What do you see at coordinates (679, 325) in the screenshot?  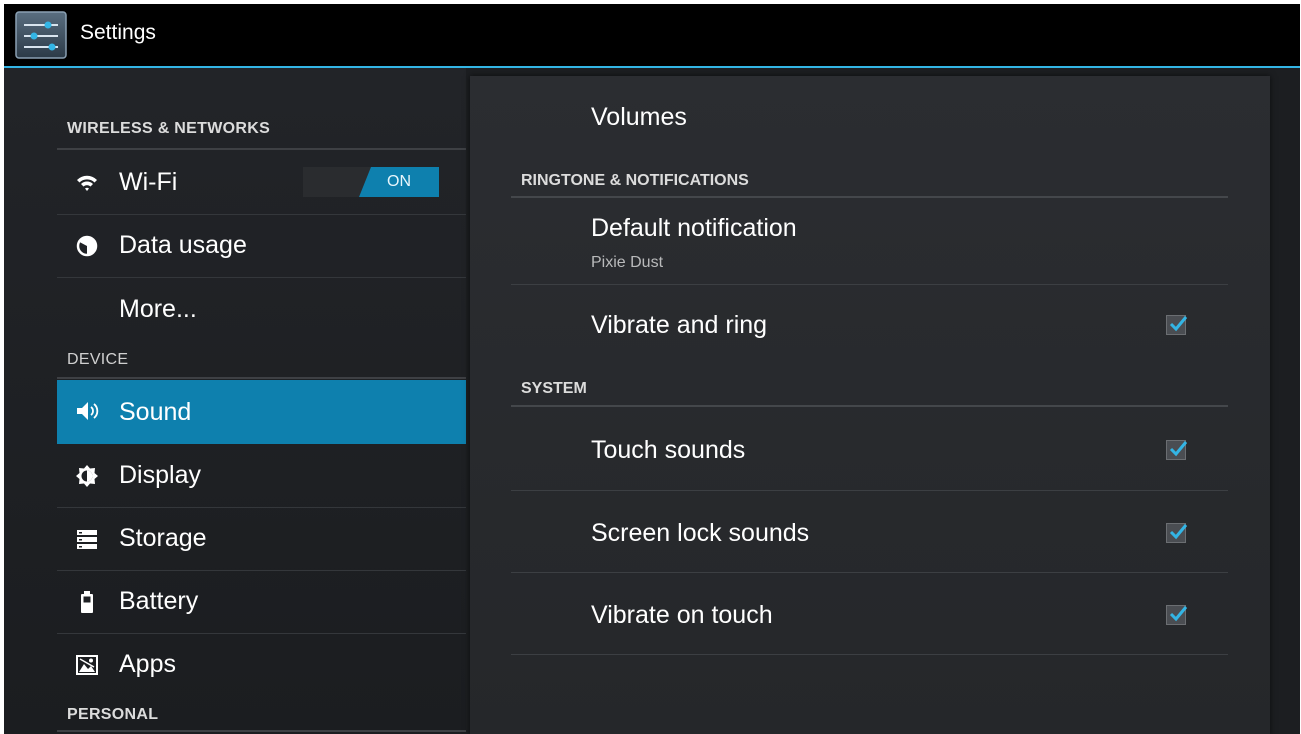 I see `vibrate-and-ring-title: Vibrate and ring` at bounding box center [679, 325].